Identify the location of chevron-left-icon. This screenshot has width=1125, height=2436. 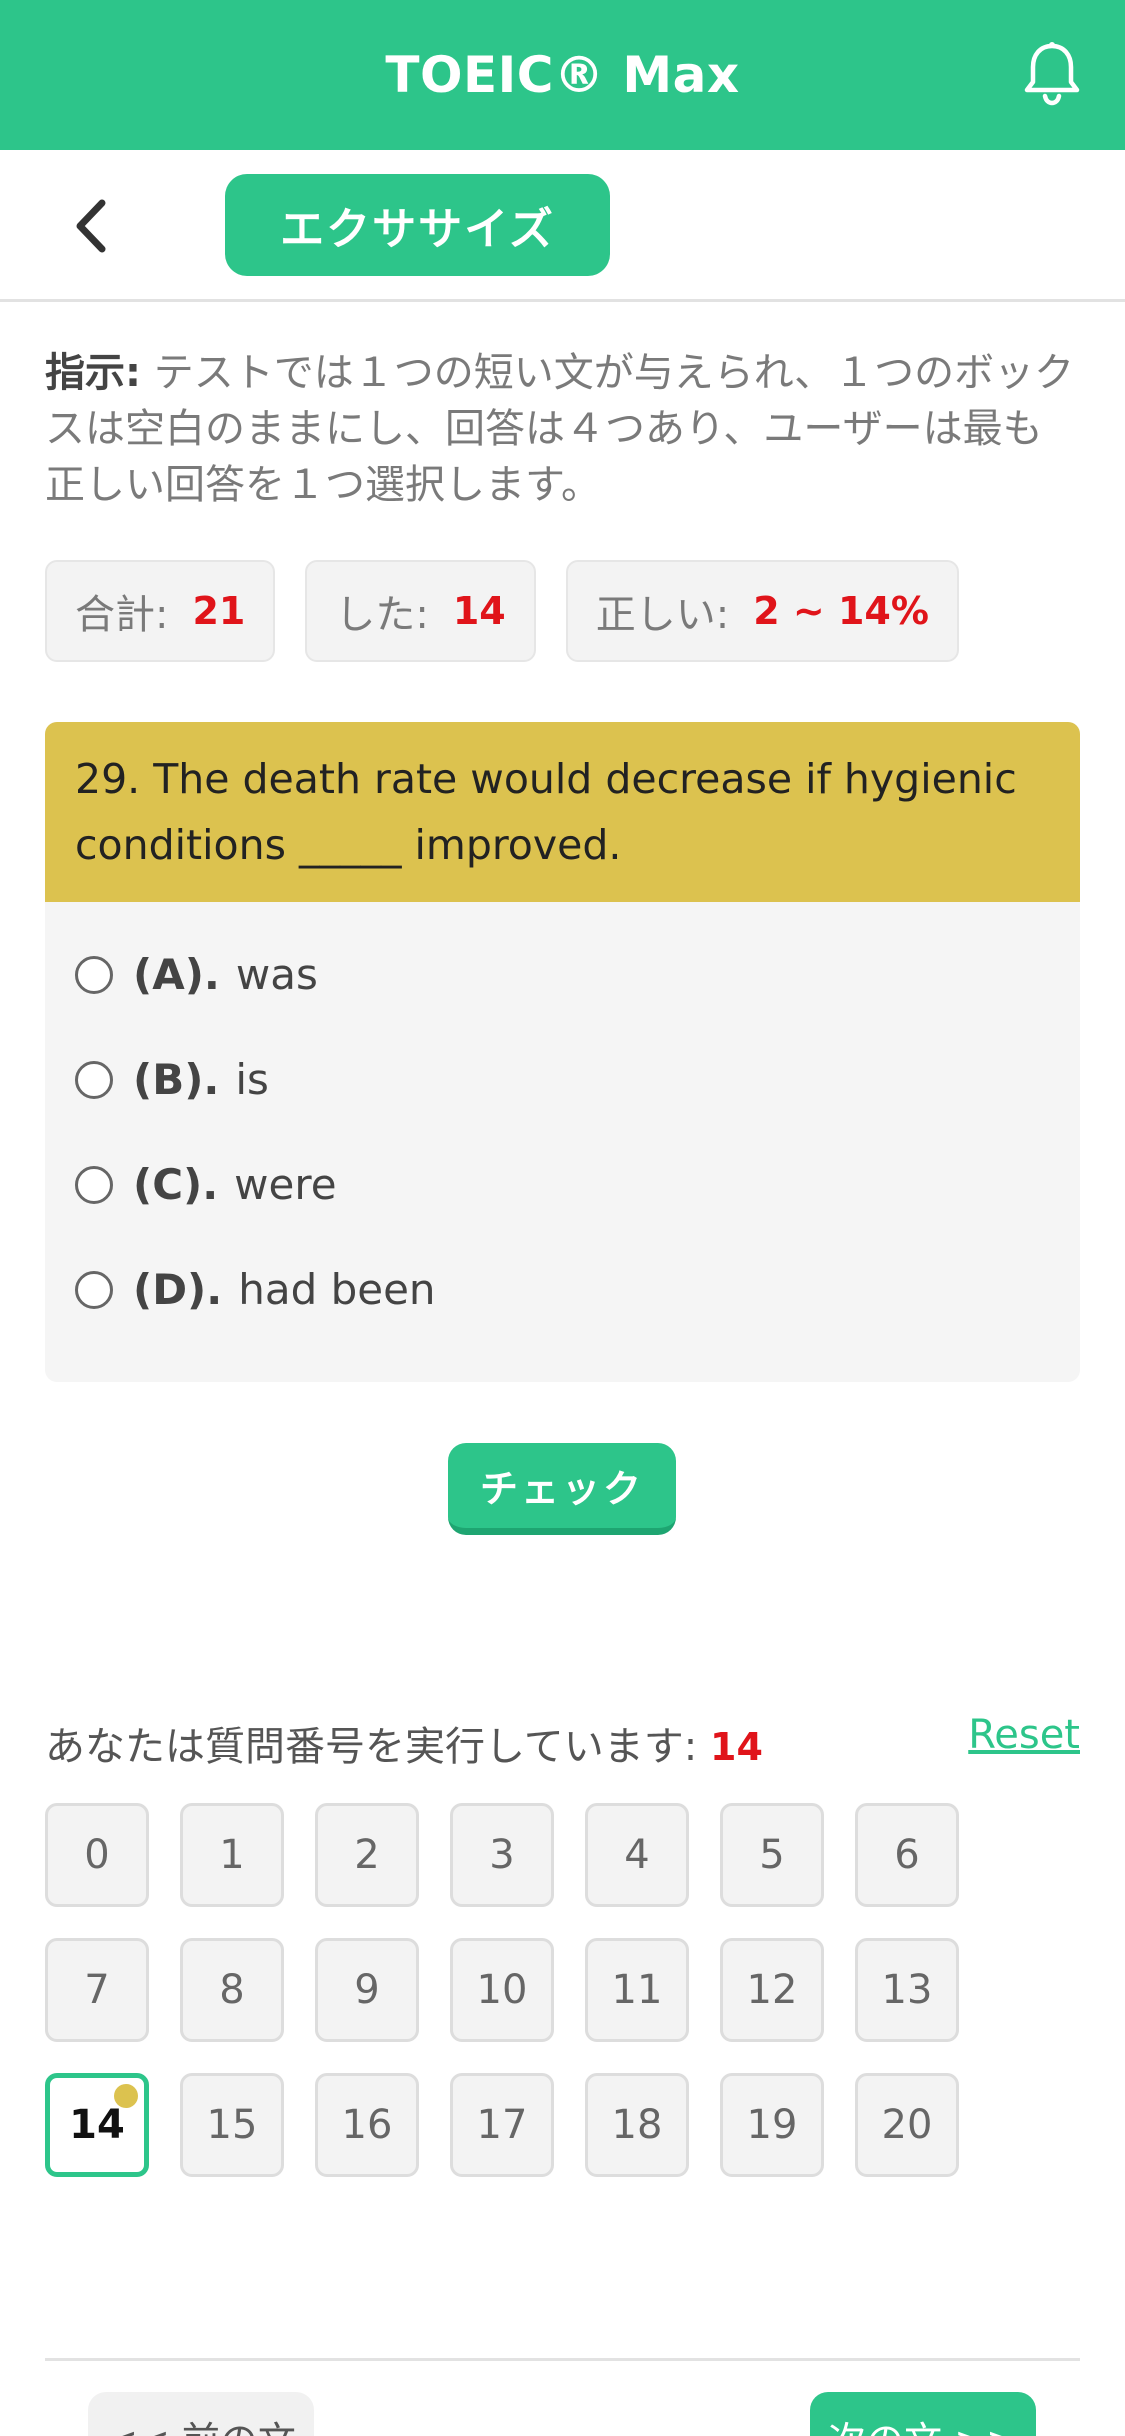
(90, 226).